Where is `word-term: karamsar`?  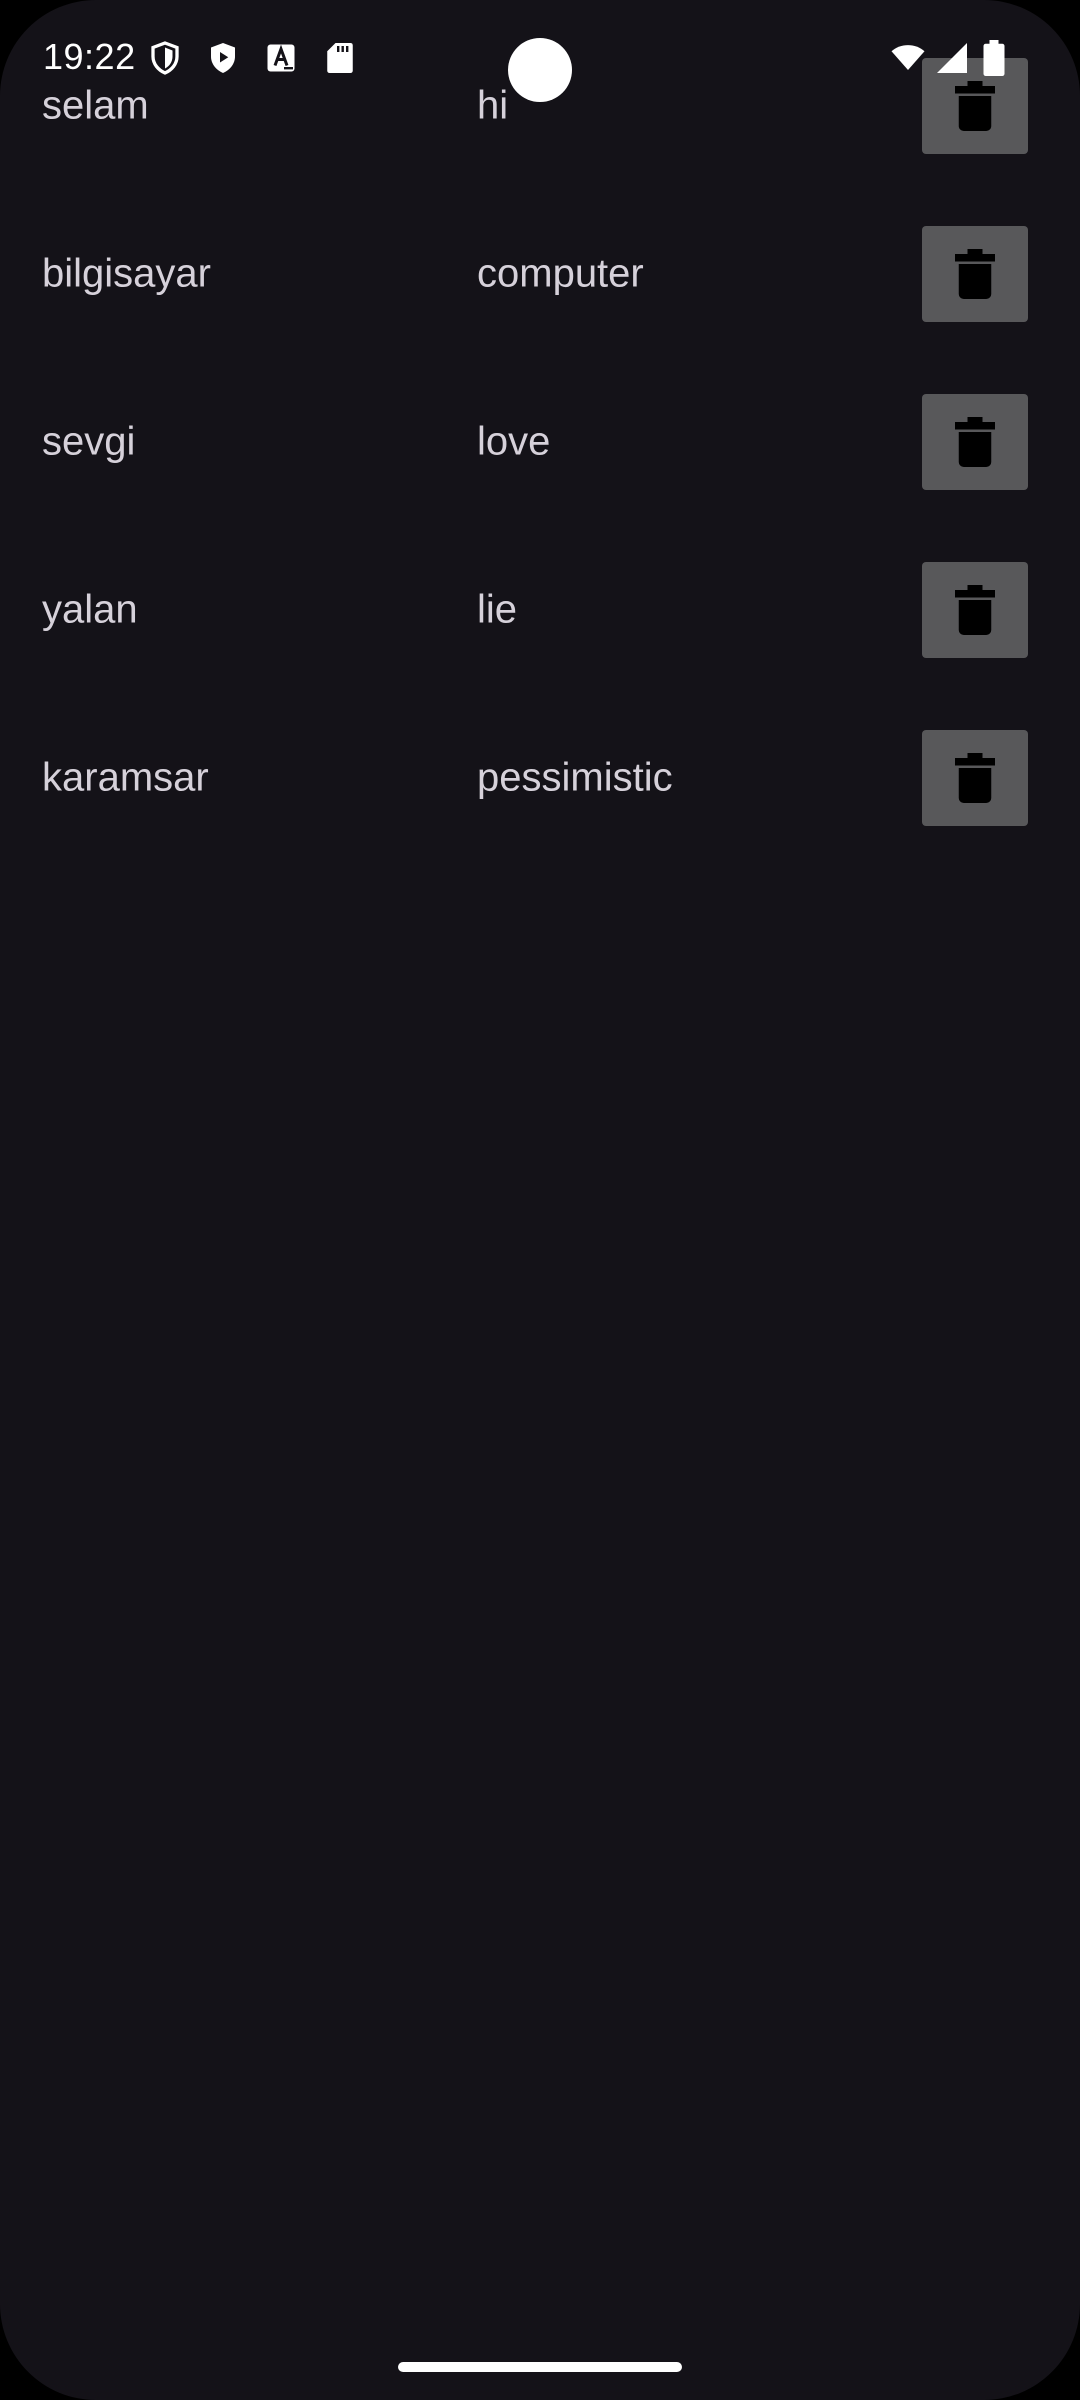
word-term: karamsar is located at coordinates (125, 777).